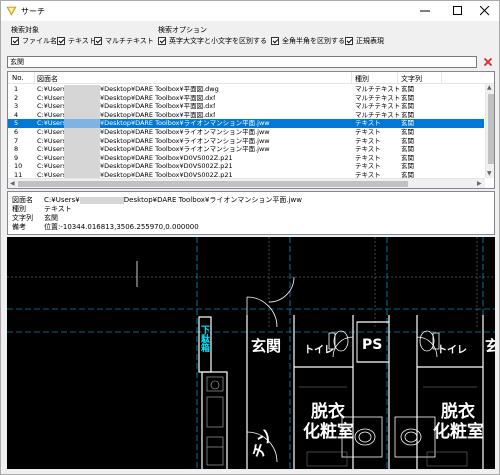 The height and width of the screenshot is (475, 500). I want to click on search-target-label: 検索対象, so click(25, 30).